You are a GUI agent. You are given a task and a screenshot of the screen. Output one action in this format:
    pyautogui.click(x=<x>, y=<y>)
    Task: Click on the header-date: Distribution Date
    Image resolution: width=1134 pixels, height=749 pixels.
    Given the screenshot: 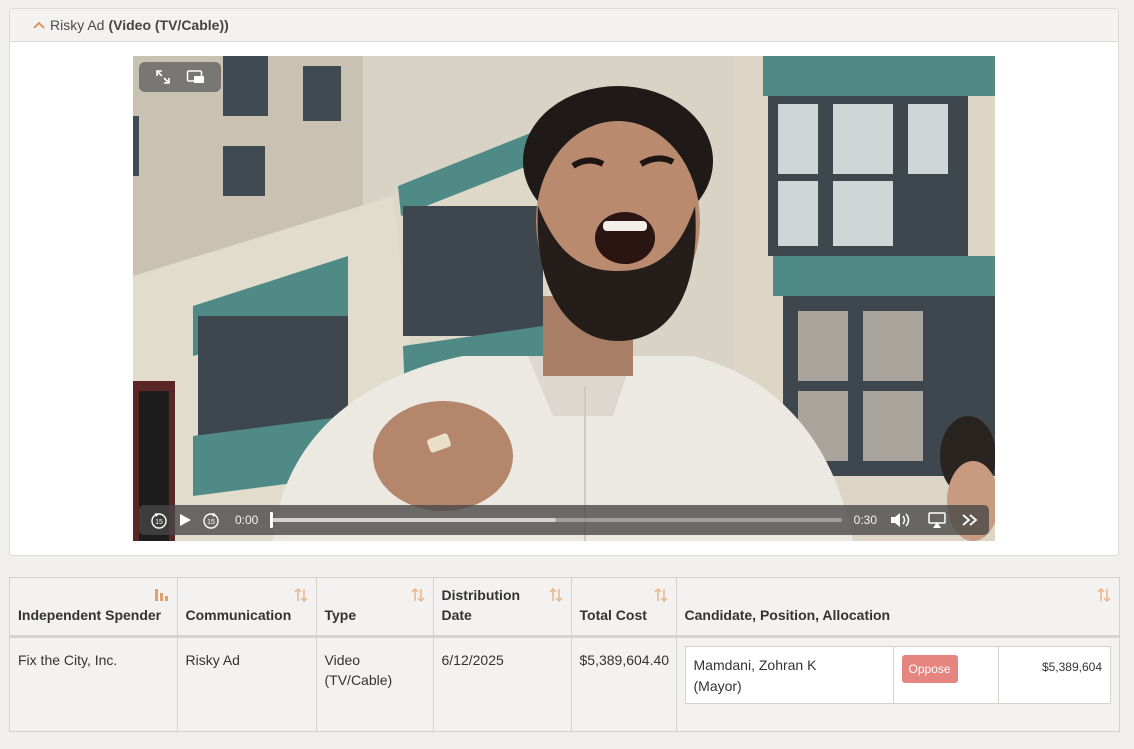 What is the action you would take?
    pyautogui.click(x=502, y=608)
    